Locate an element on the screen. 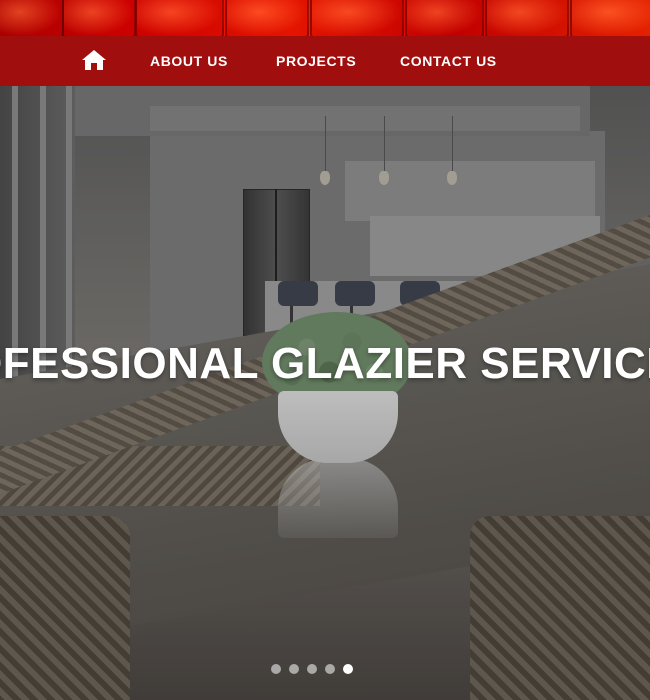  nav-link-contact-us: CONTACT US is located at coordinates (448, 61).